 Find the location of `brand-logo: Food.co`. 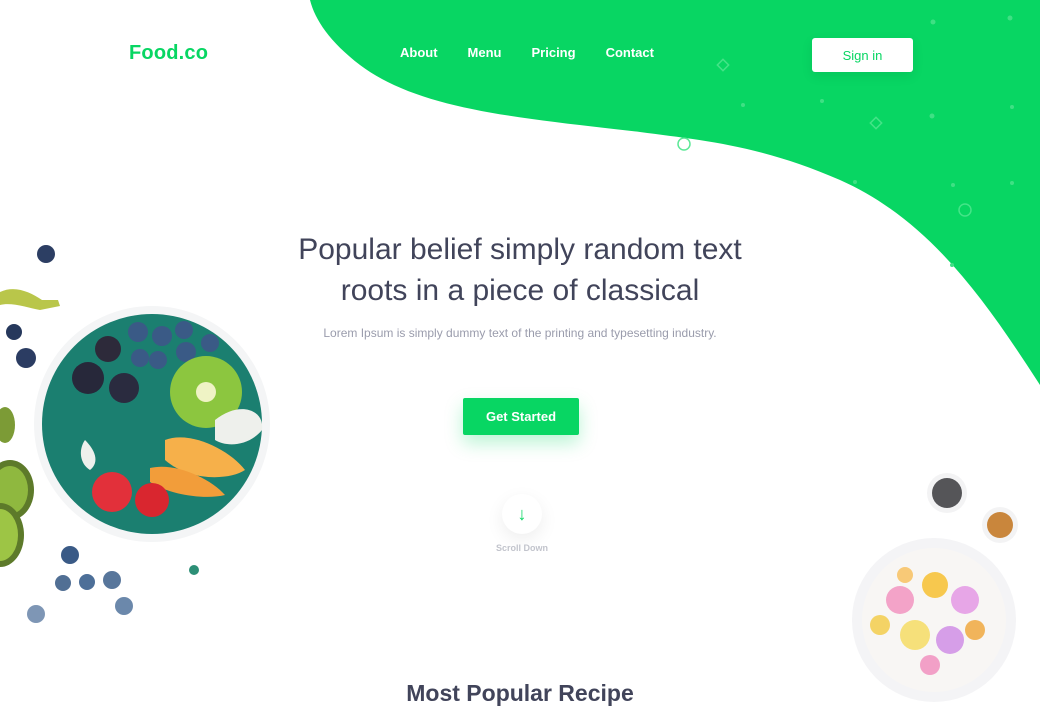

brand-logo: Food.co is located at coordinates (168, 53).